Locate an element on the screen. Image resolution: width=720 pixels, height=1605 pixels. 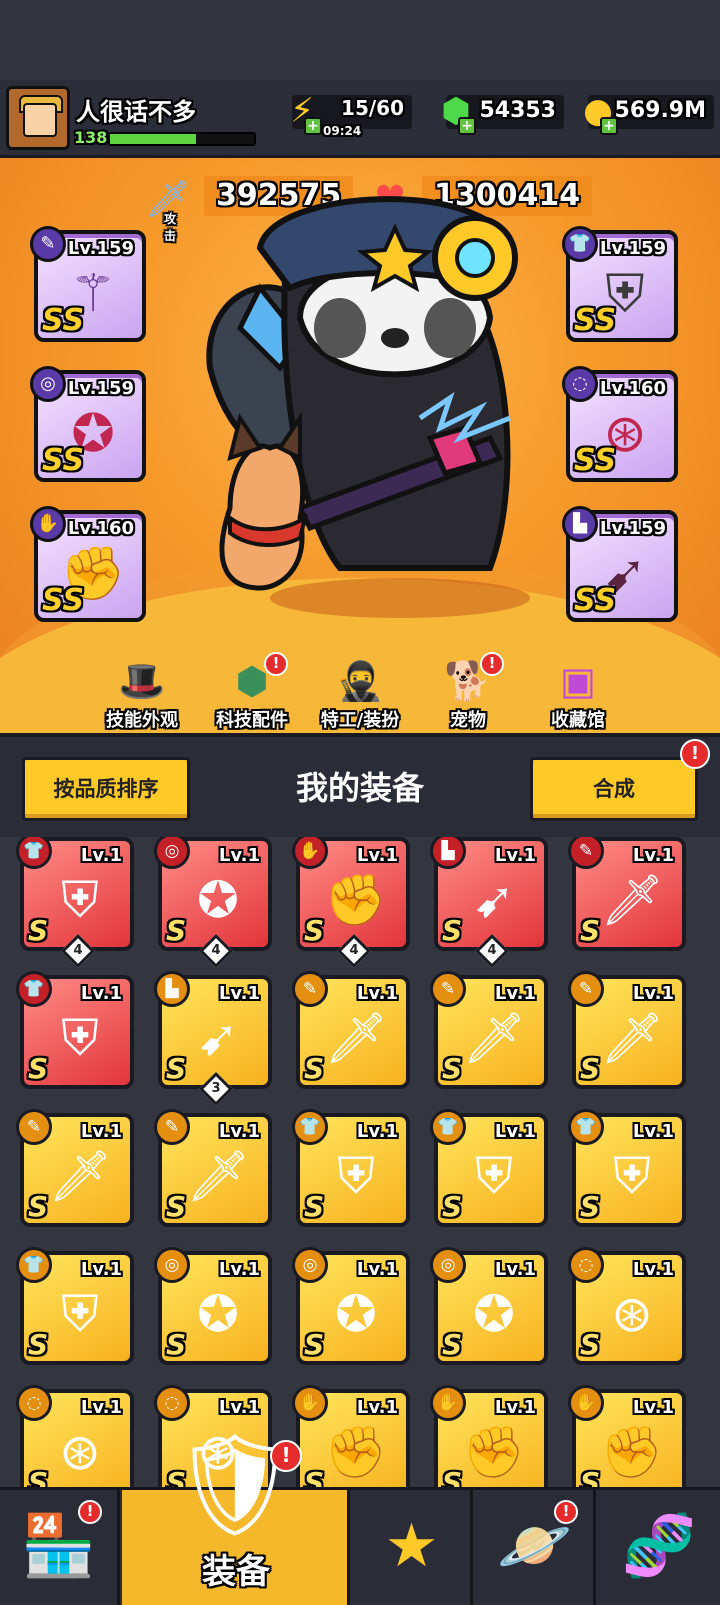
inventory-item: 👕 Lv.1 ⛨ S 4 is located at coordinates (75, 902).